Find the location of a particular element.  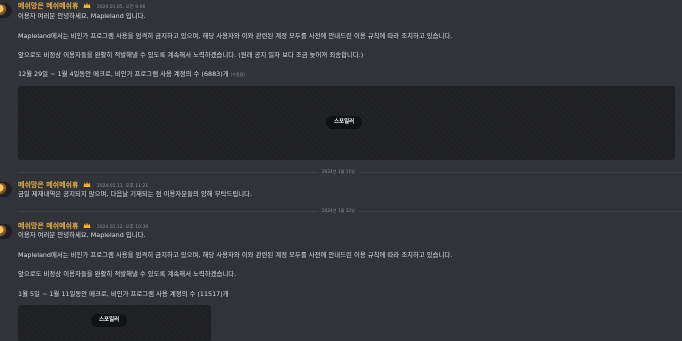

date-divider-label: 2024년 1월 12일 is located at coordinates (338, 211).